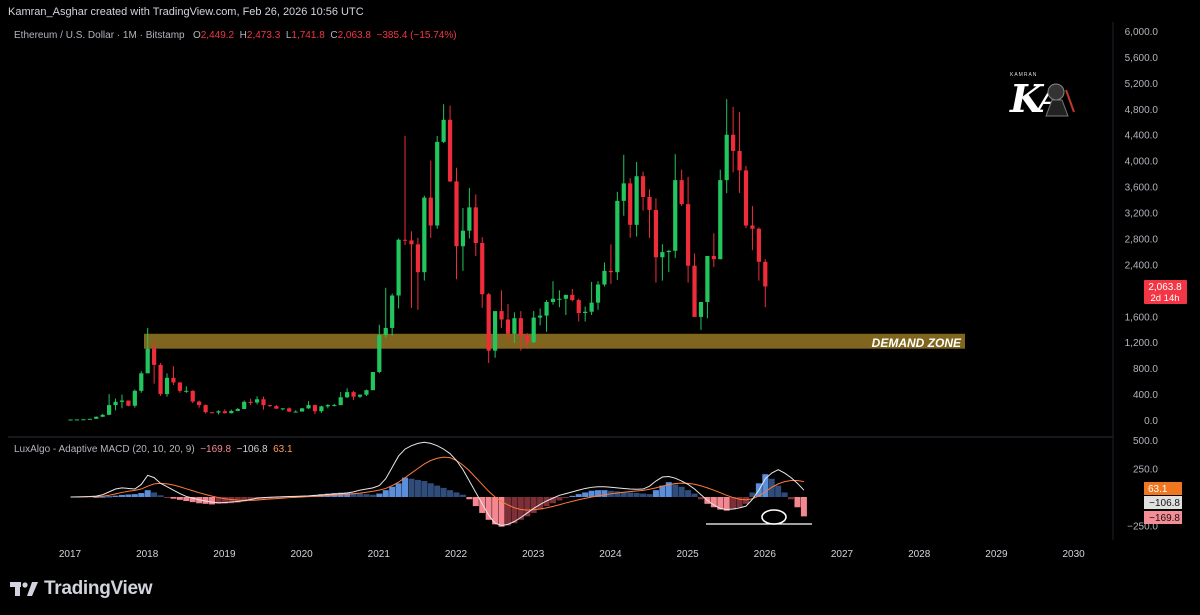 The width and height of the screenshot is (1200, 615). What do you see at coordinates (24, 589) in the screenshot?
I see `tradingview-logo-icon` at bounding box center [24, 589].